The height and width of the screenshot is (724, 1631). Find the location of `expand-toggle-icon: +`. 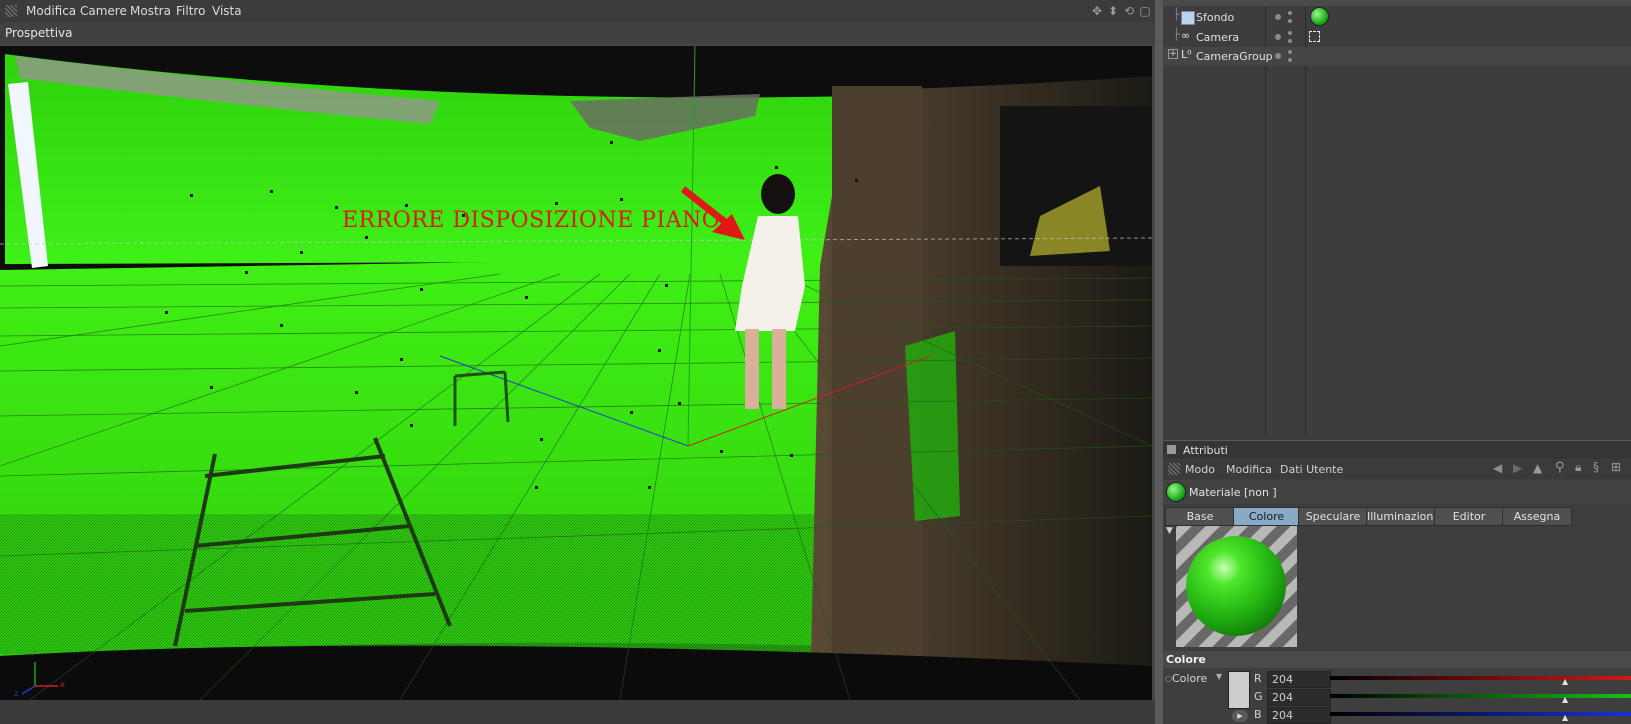

expand-toggle-icon: + is located at coordinates (1173, 54).